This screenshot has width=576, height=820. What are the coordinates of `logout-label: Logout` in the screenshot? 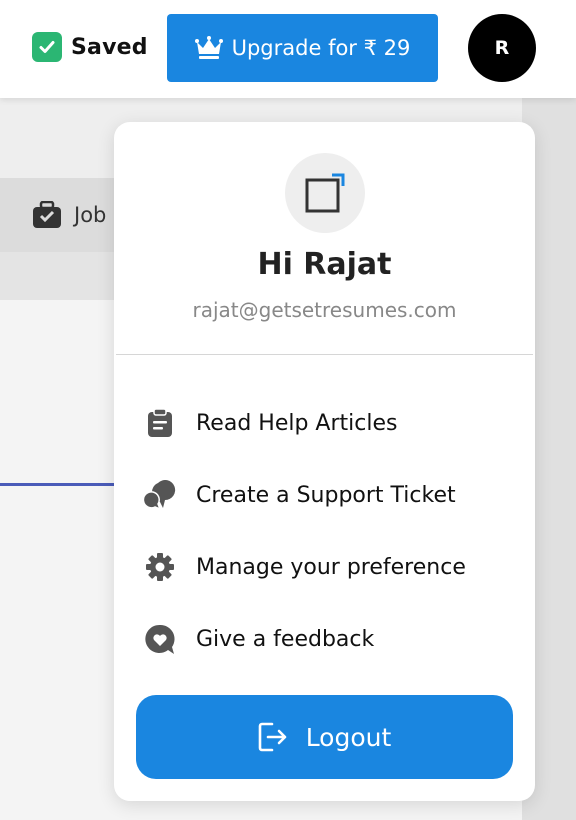 It's located at (348, 737).